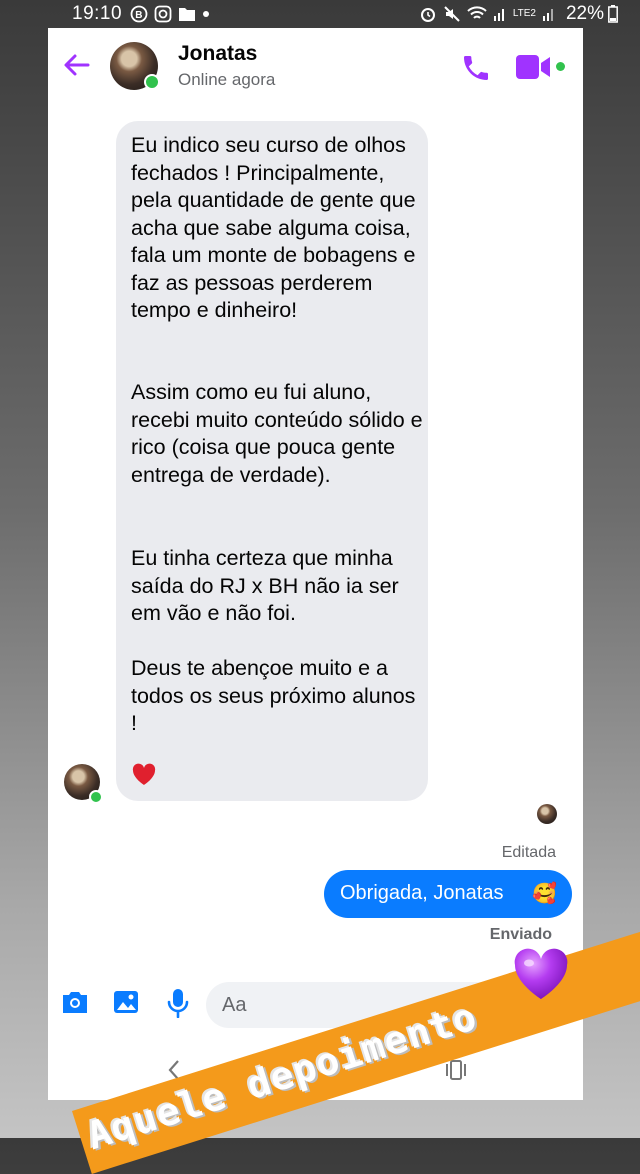  What do you see at coordinates (315, 68) in the screenshot?
I see `chat-header: Jonatas Online agora` at bounding box center [315, 68].